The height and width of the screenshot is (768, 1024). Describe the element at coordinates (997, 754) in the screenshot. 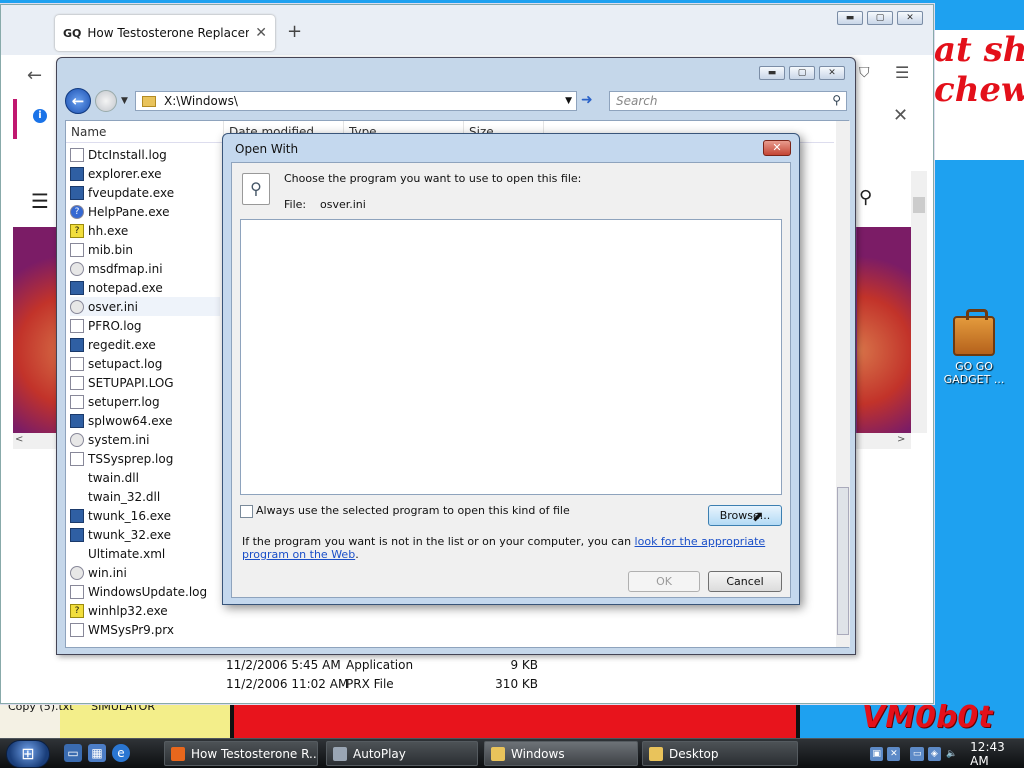

I see `clock: 12:43 AM` at that location.